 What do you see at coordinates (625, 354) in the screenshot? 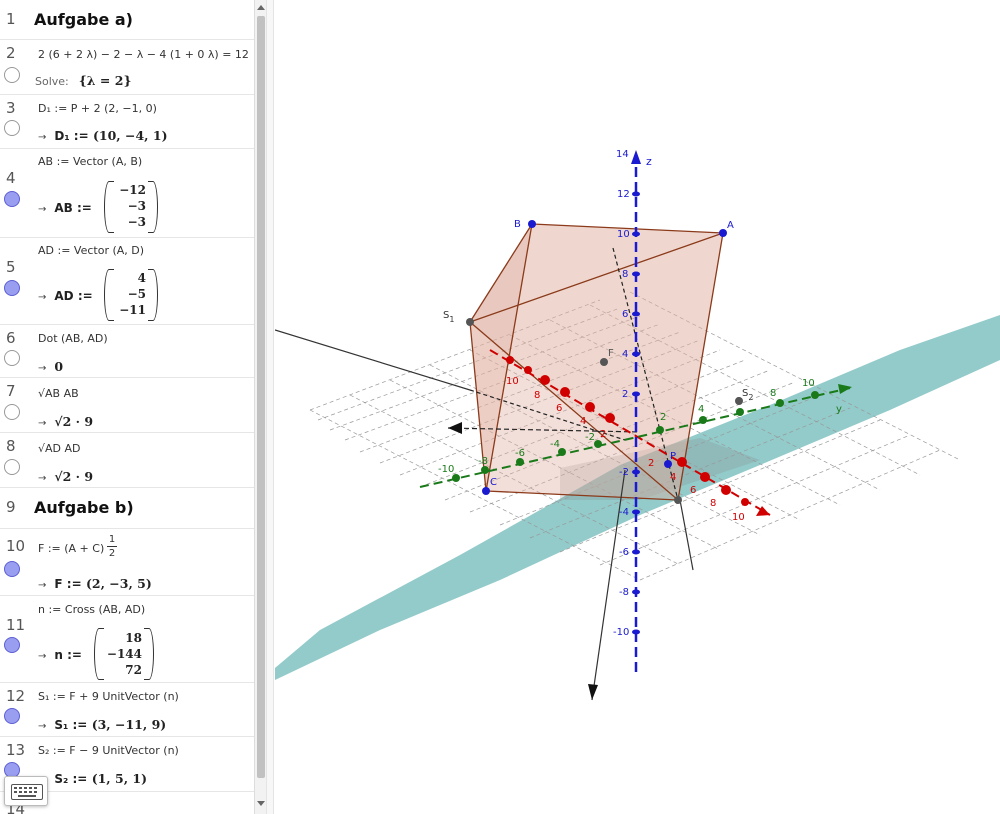
I see `z-tick-4: 4` at bounding box center [625, 354].